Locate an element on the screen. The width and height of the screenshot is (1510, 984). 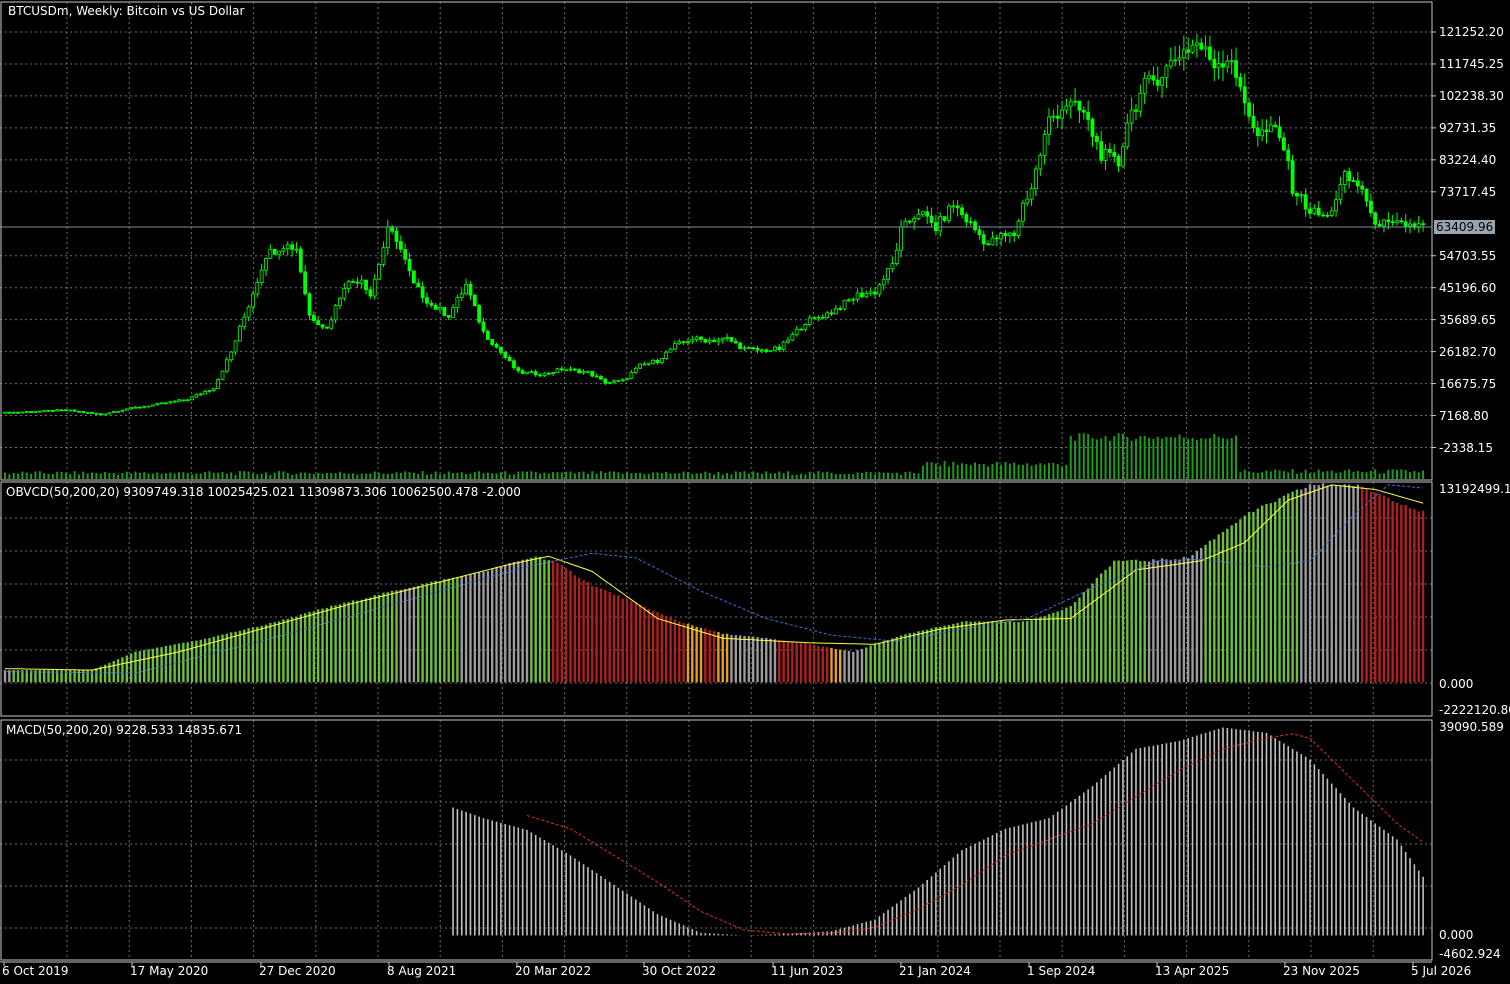
price-axis-label: 7168.80 is located at coordinates (1464, 415).